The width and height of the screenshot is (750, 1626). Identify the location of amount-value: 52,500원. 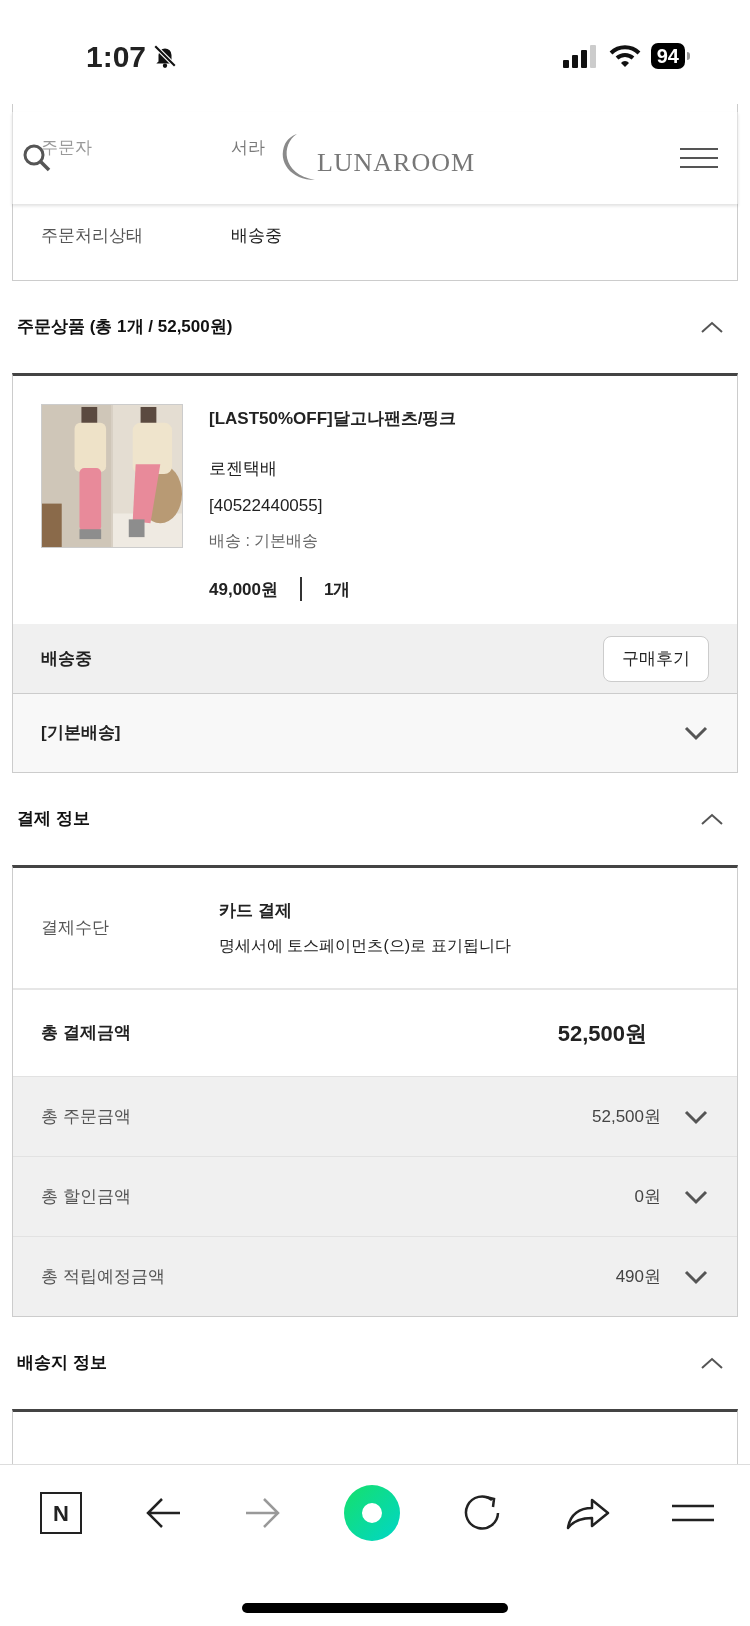
(626, 1116).